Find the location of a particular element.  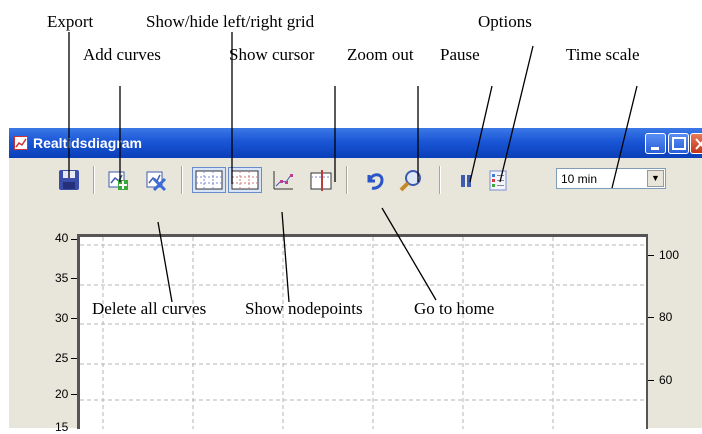

undo-arrow-icon is located at coordinates (374, 180).